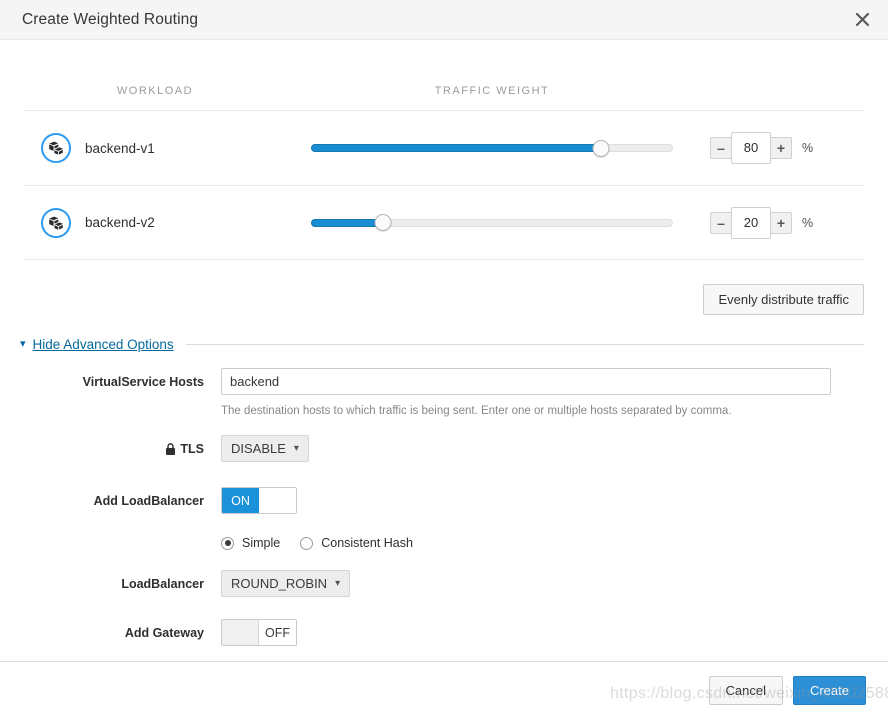  What do you see at coordinates (170, 451) in the screenshot?
I see `lock-icon` at bounding box center [170, 451].